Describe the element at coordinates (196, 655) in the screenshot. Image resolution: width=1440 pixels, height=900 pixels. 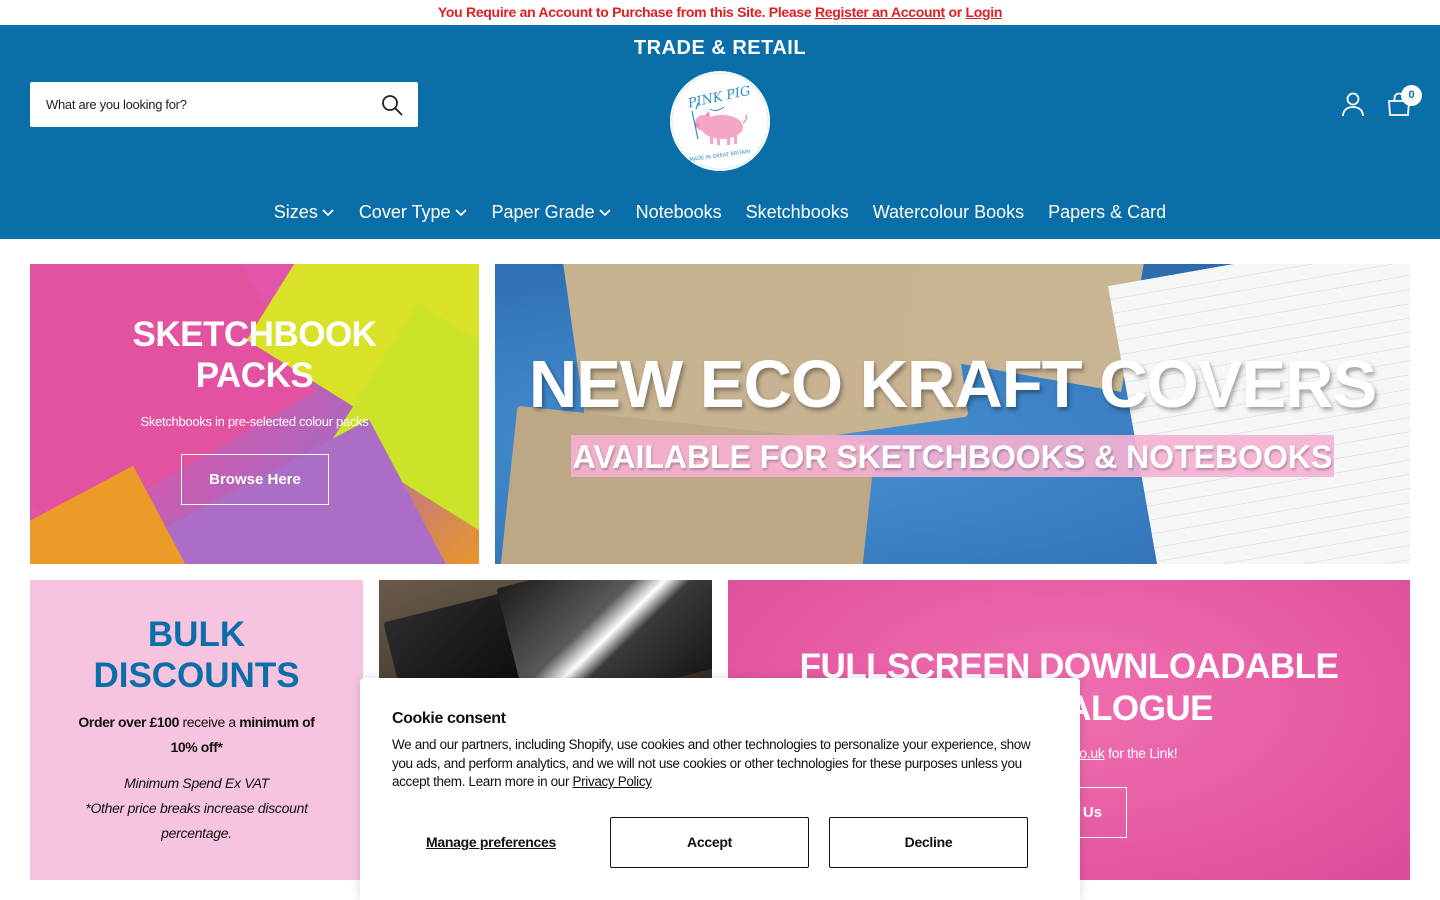
I see `bulk-heading: BULK DISCOUNTS` at that location.